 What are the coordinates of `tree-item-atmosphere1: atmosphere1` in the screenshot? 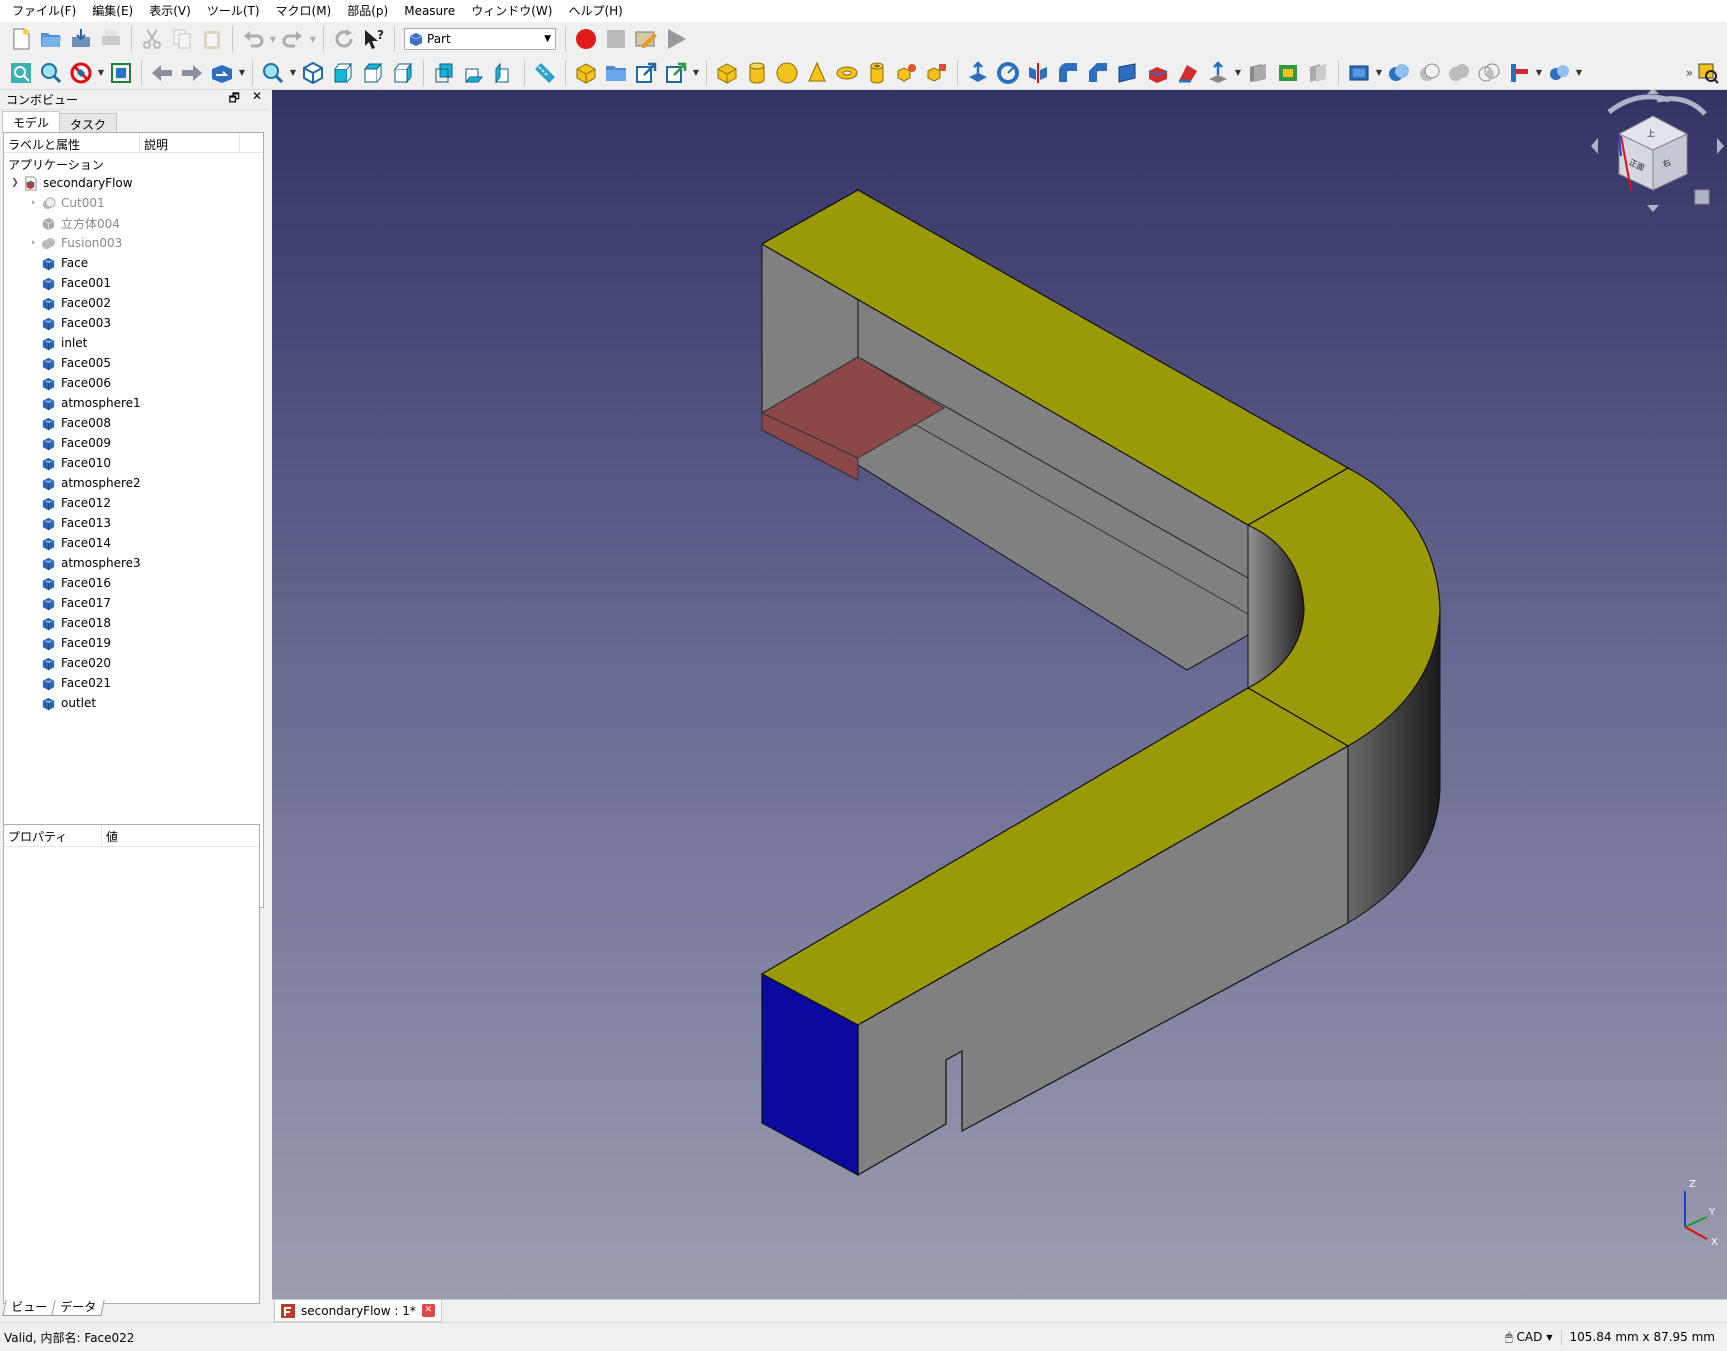 It's located at (133, 403).